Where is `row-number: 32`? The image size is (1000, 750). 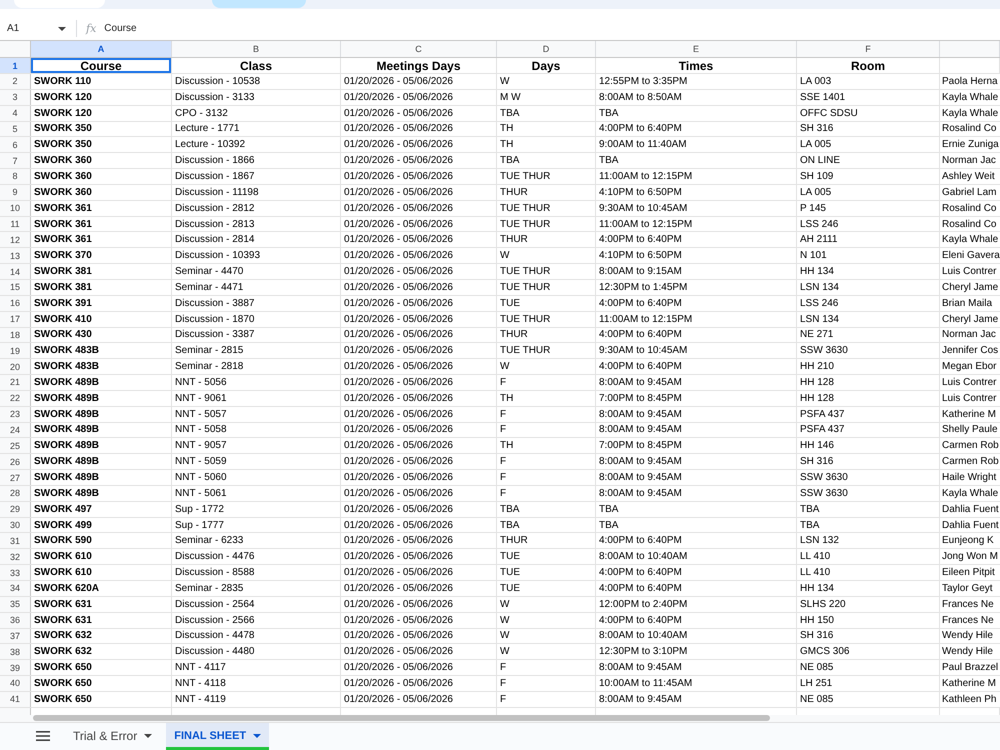
row-number: 32 is located at coordinates (15, 556).